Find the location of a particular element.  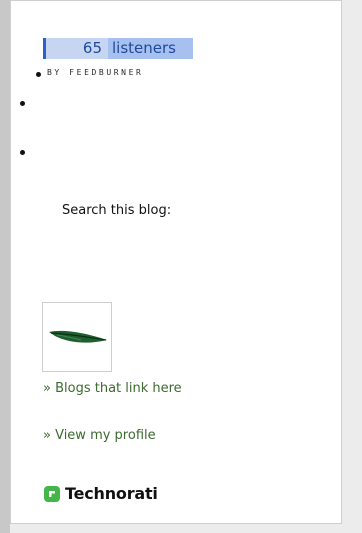

listener-count: 65 is located at coordinates (75, 48).